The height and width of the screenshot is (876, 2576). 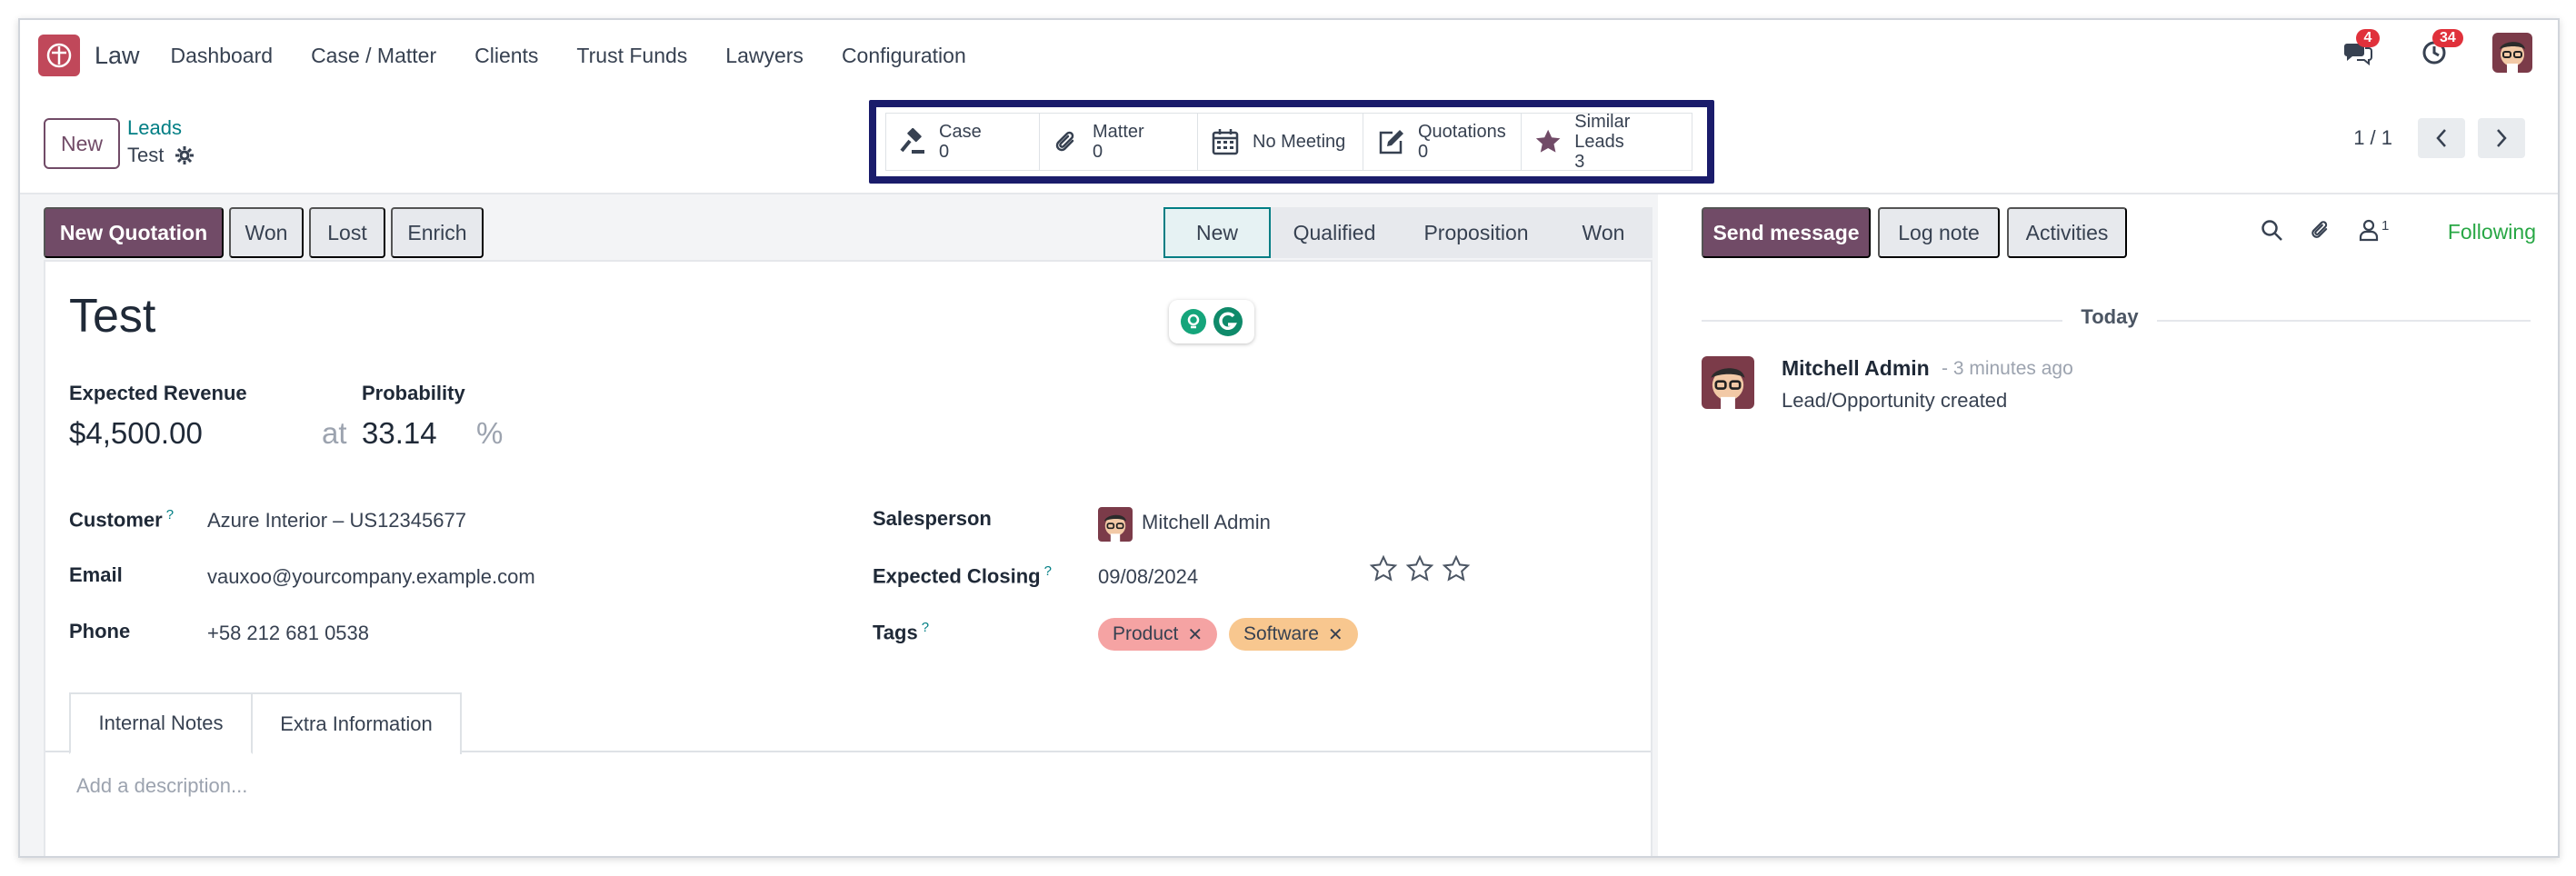 I want to click on smart-button-quotations: Quotations 0, so click(x=1442, y=142).